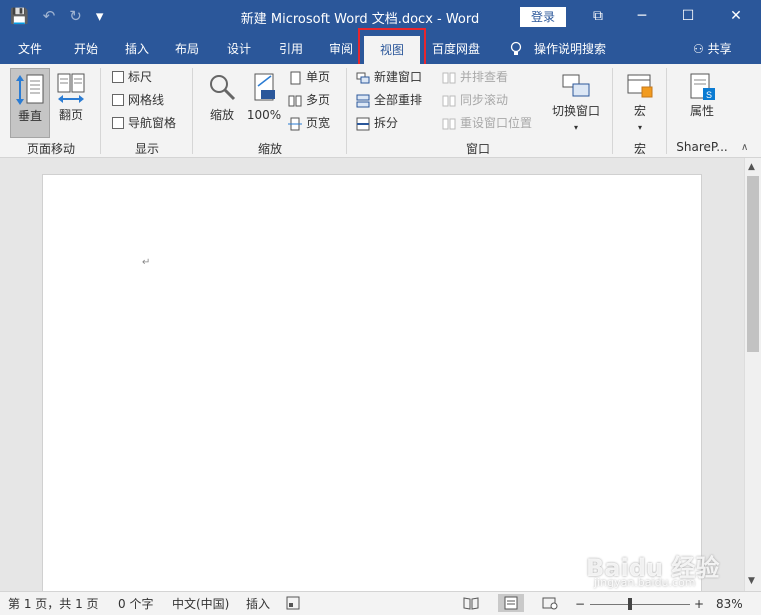 The image size is (761, 615). Describe the element at coordinates (700, 49) in the screenshot. I see `person-icon: ⚇` at that location.